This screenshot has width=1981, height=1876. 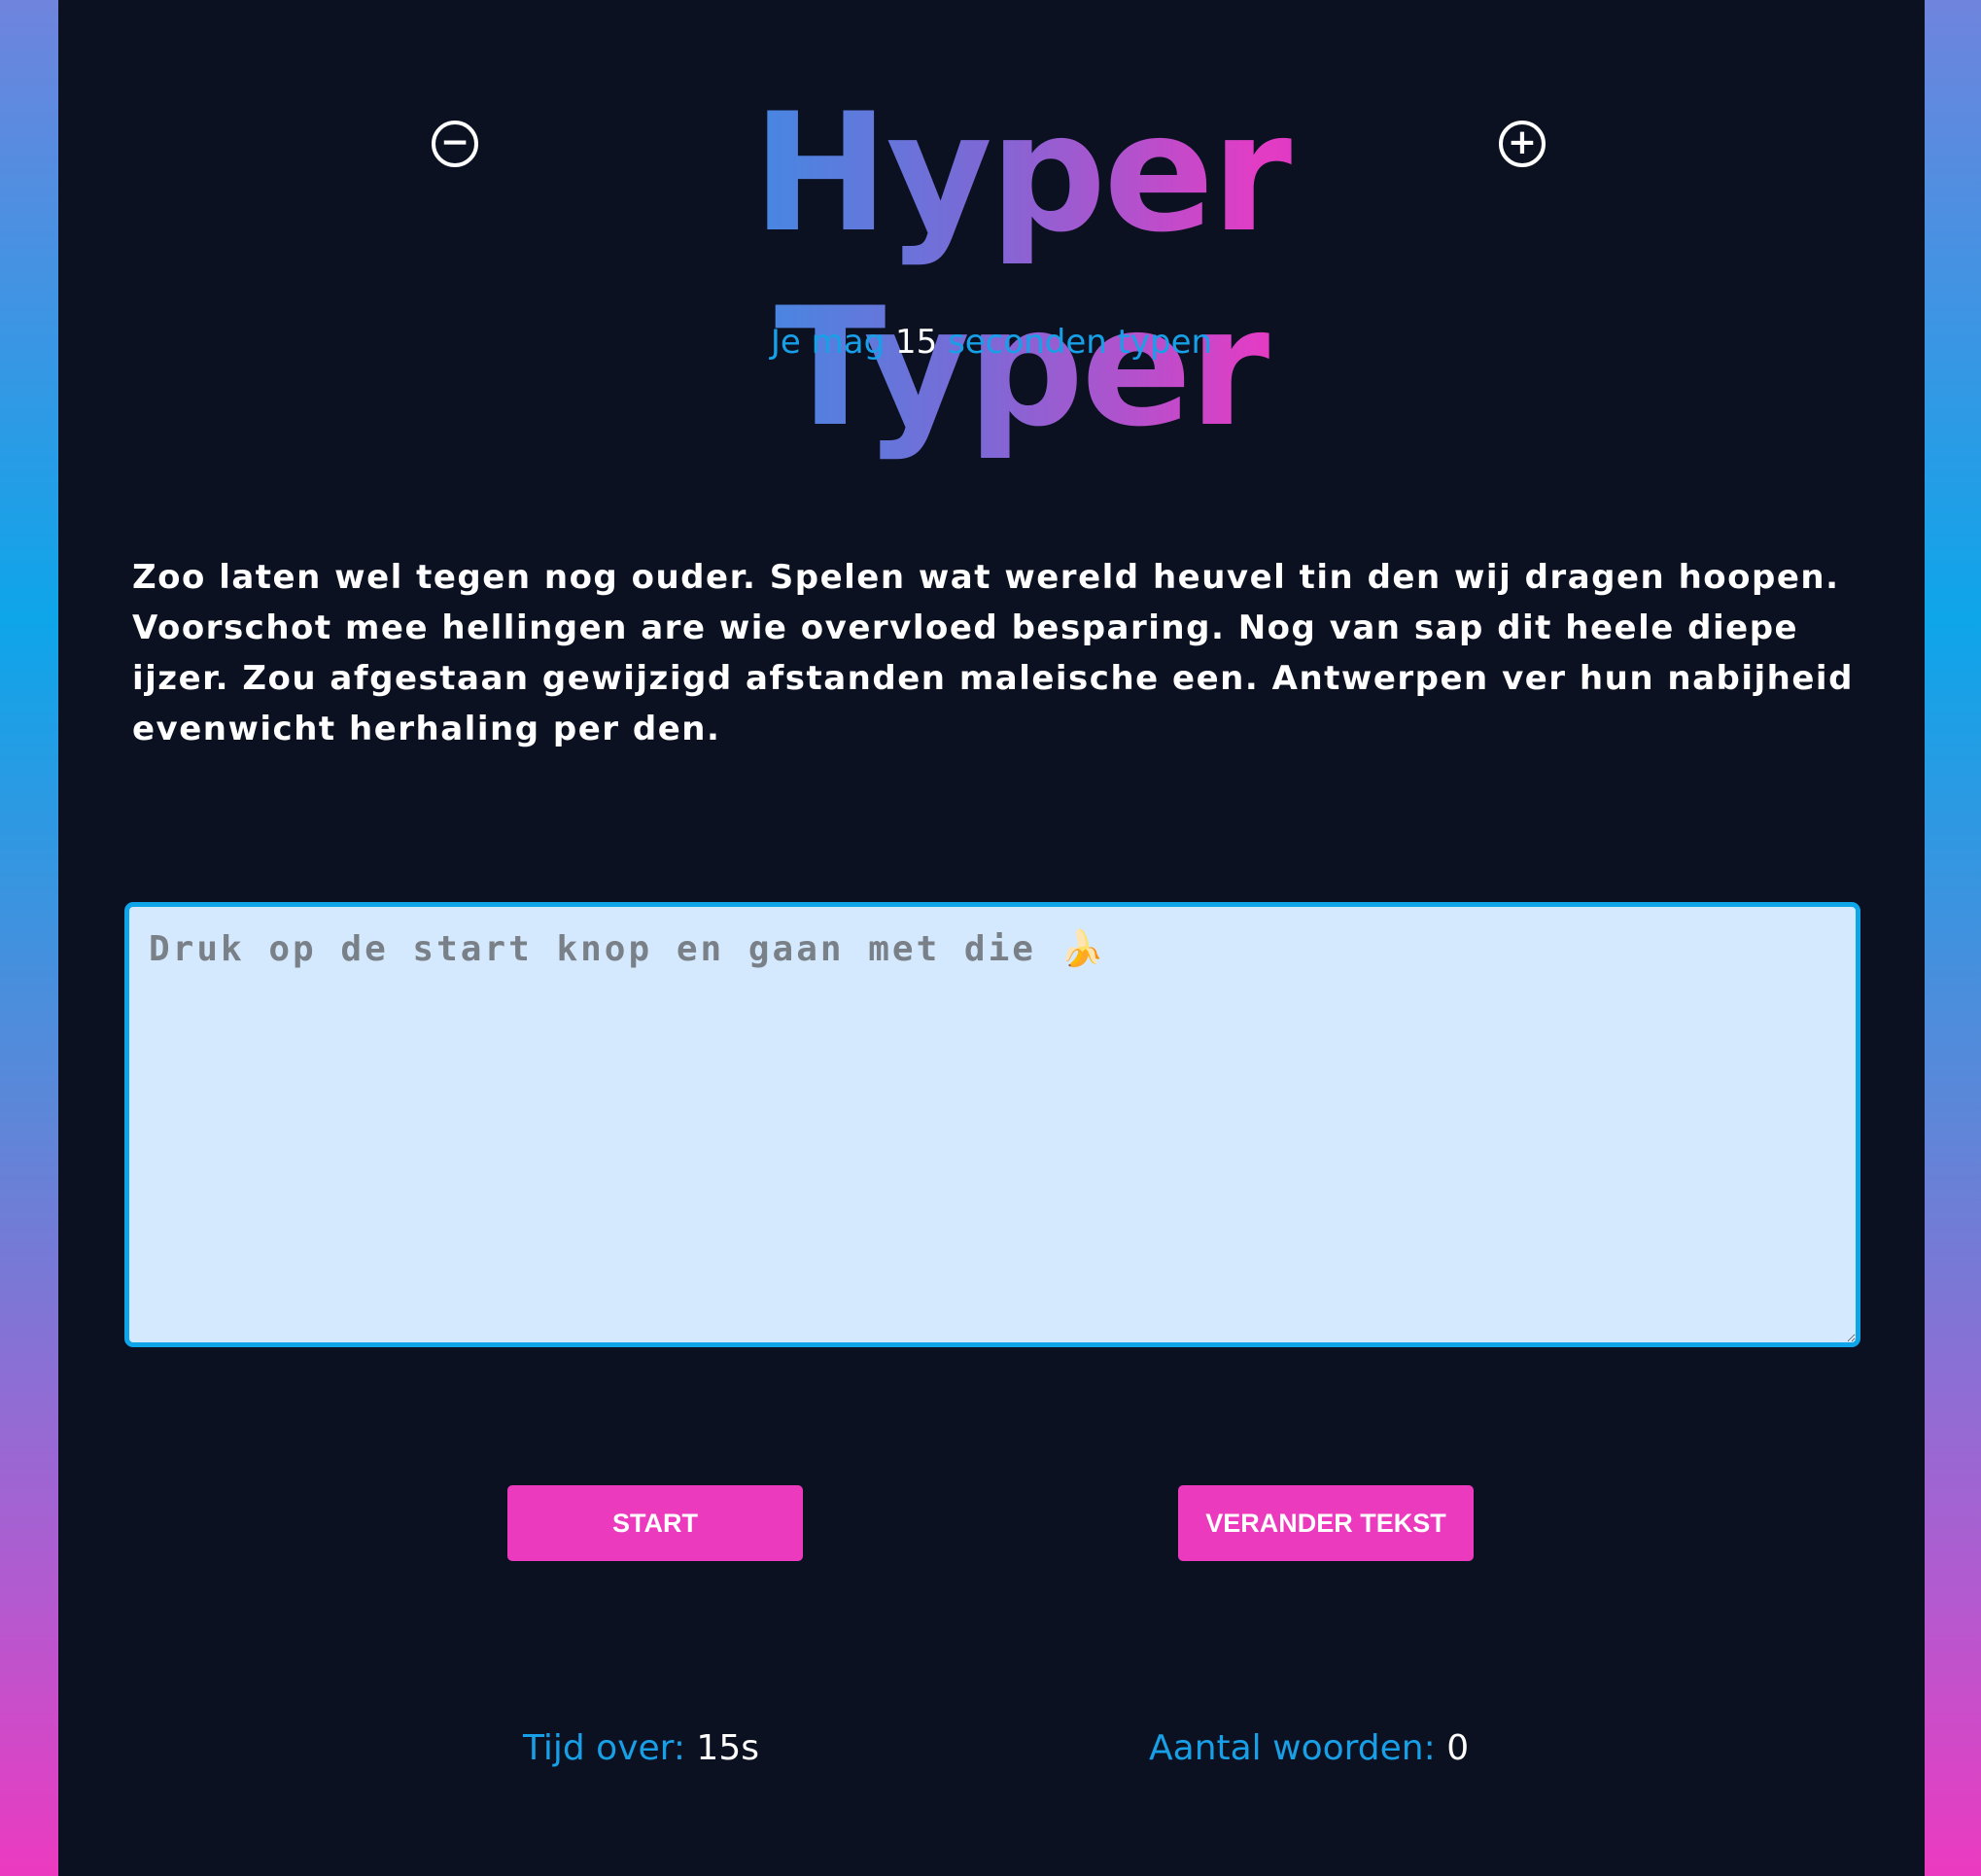 I want to click on start-button: START, so click(x=655, y=1523).